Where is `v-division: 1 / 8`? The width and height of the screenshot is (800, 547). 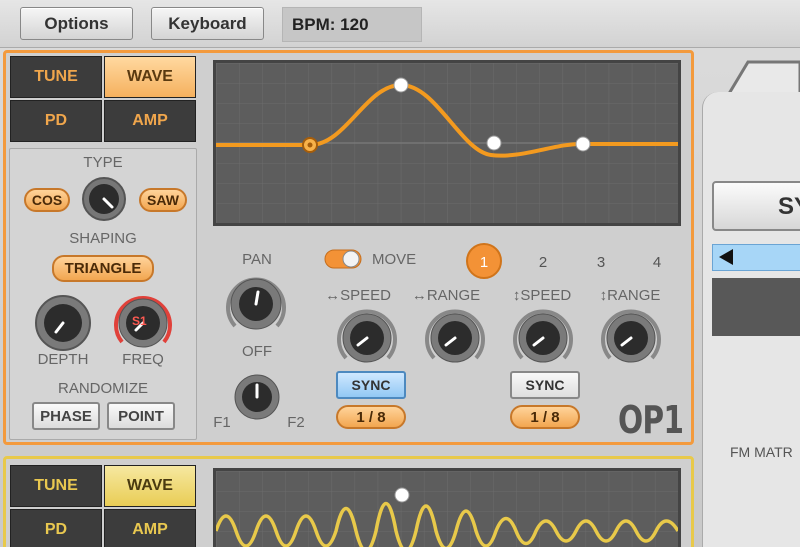
v-division: 1 / 8 is located at coordinates (545, 417).